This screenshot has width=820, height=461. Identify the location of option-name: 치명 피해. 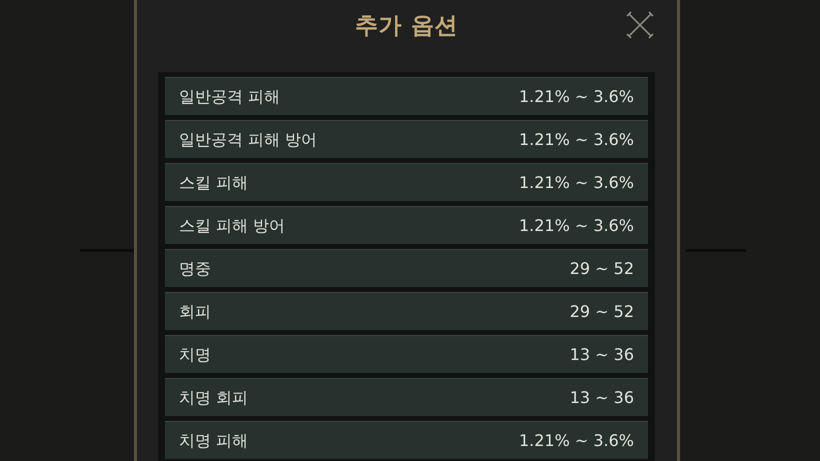
(213, 441).